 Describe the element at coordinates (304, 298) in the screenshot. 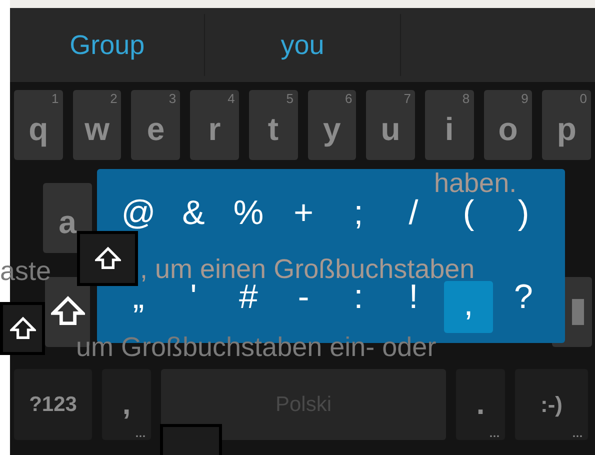

I see `symbol-key: -` at that location.